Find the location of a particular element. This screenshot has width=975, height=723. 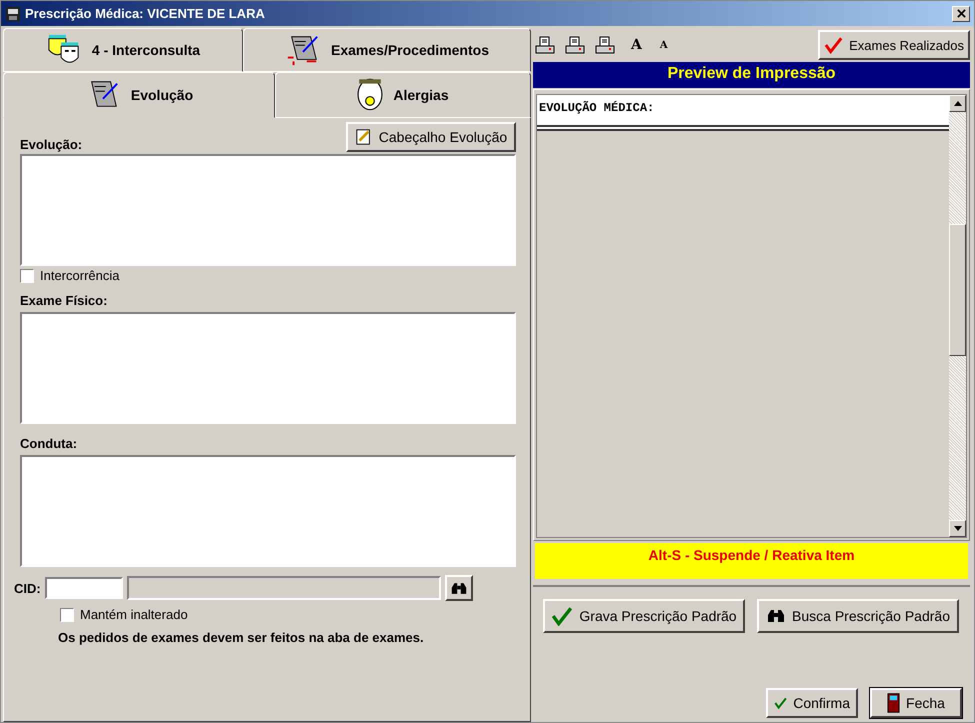

field-label: Exame Físico: is located at coordinates (64, 300).